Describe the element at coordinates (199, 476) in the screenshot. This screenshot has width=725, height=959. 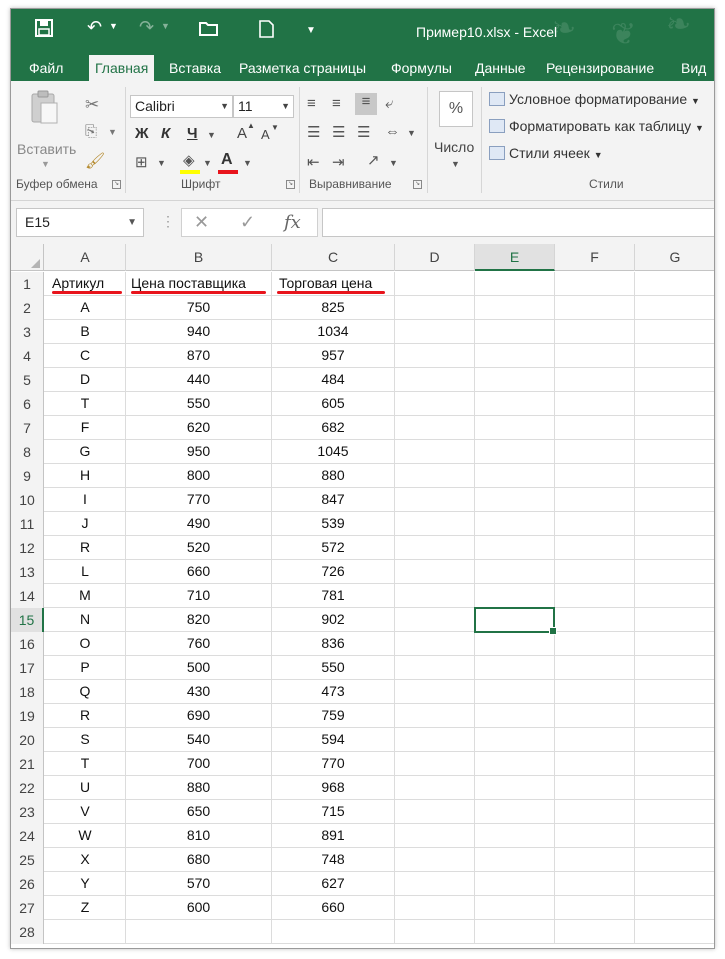
I see `cell-b9: 800` at that location.